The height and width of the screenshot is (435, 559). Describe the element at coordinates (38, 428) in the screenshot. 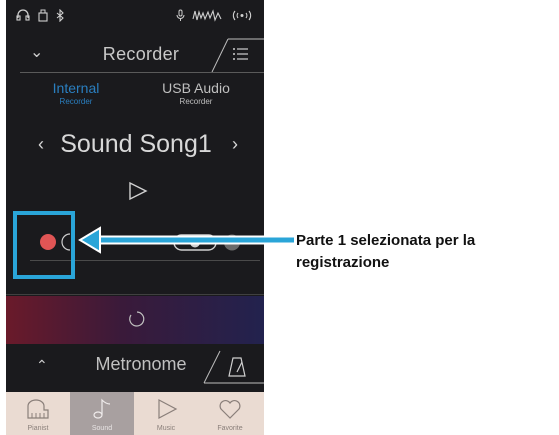

I see `nav-label: Pianist` at that location.